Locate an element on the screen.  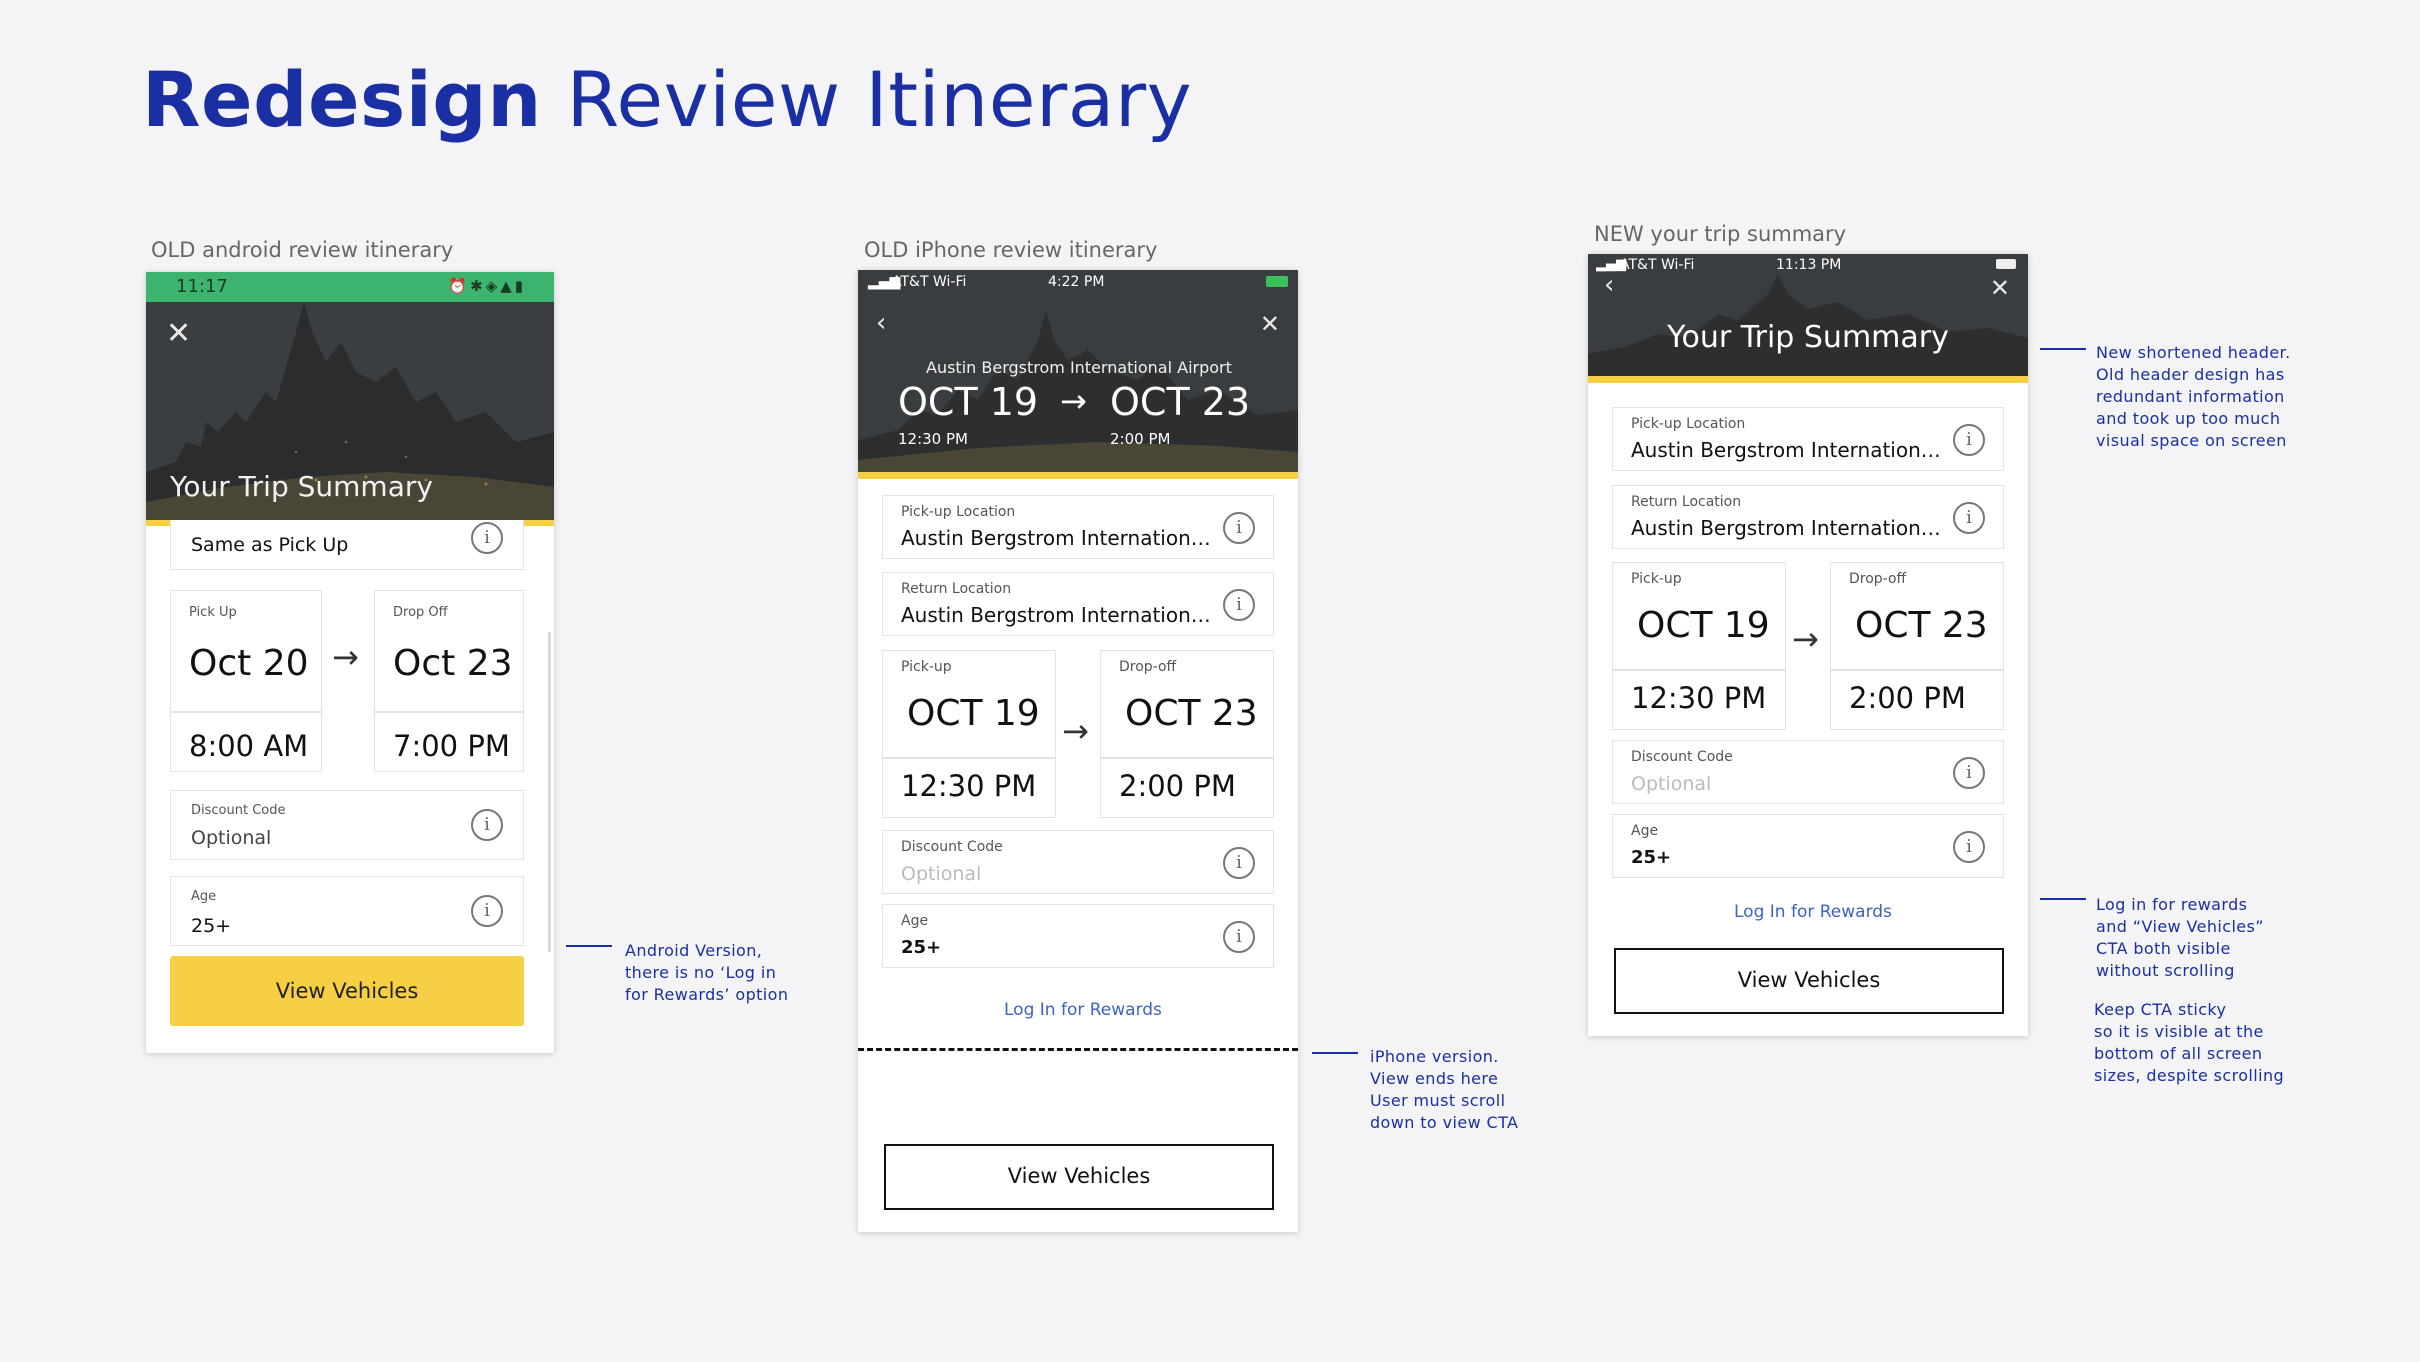
note-line: CTA both visible is located at coordinates (2163, 948).